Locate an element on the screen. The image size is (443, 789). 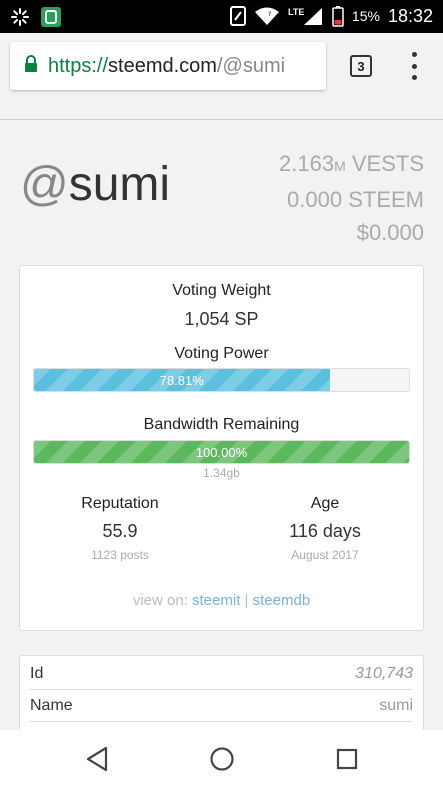
age-block: Age 116 days August 2017 is located at coordinates (325, 528).